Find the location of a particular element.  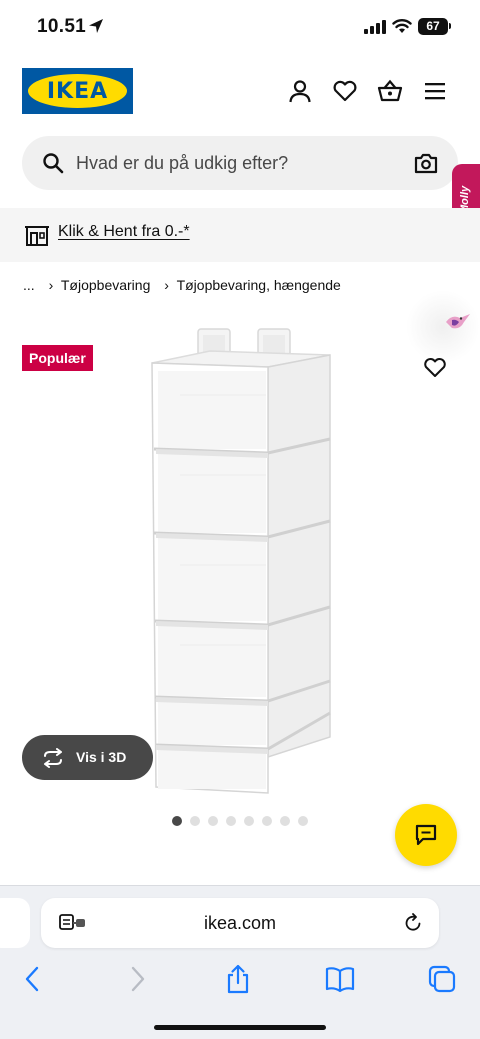

basket-icon is located at coordinates (390, 91).